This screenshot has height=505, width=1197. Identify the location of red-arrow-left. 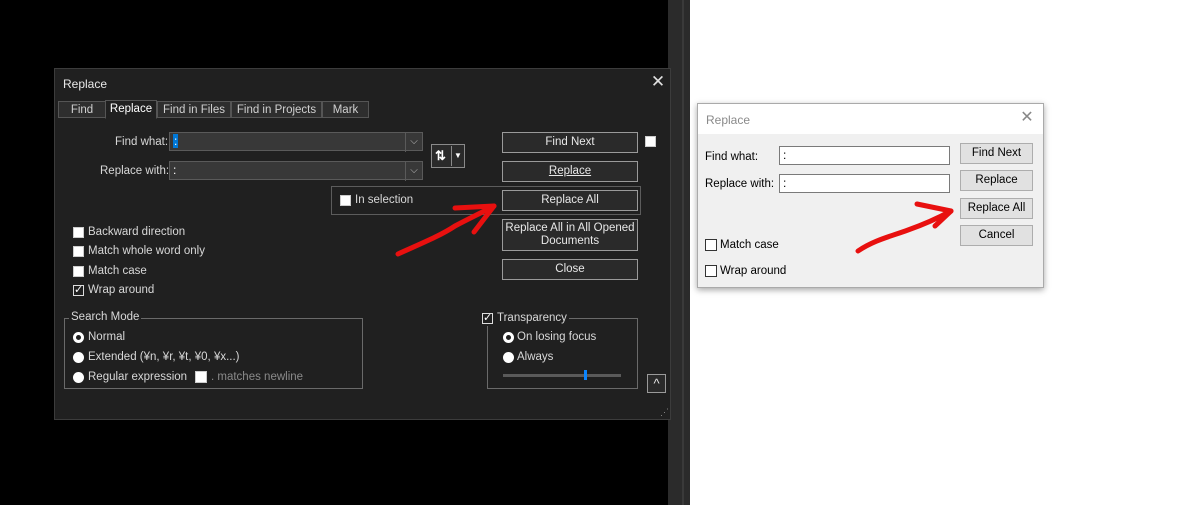
(446, 230).